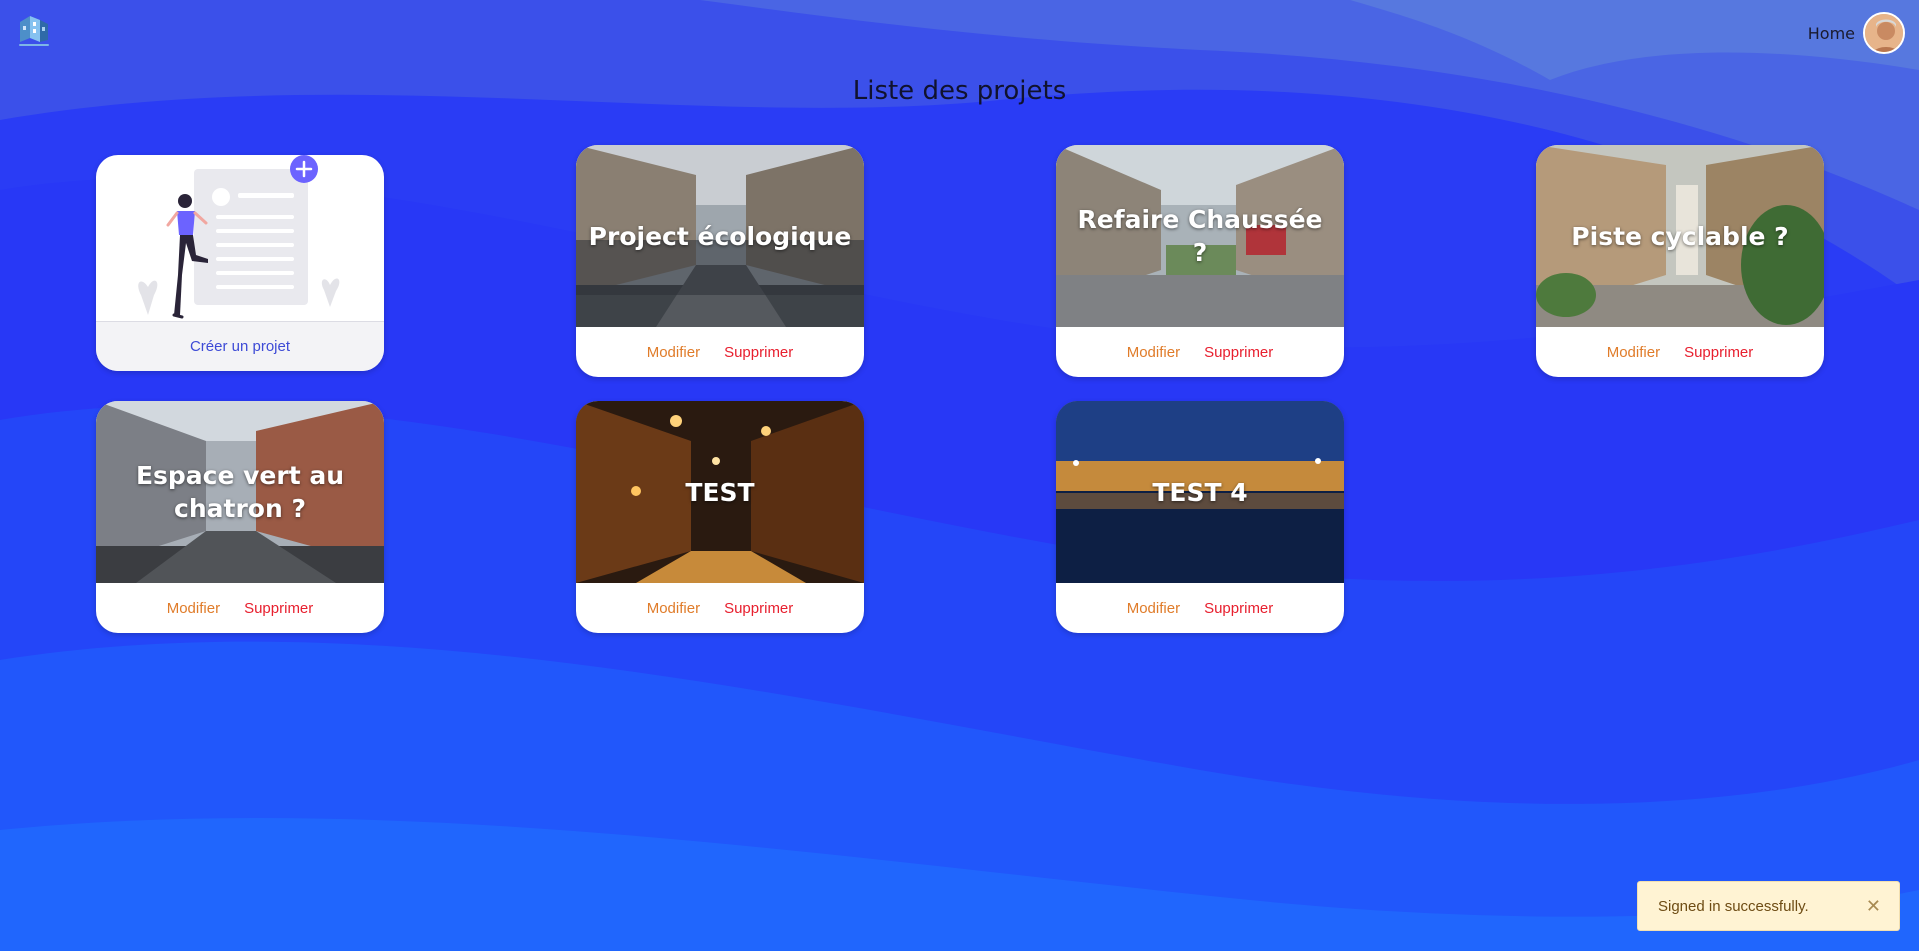  I want to click on mews-street-photo: Piste cyclable ?, so click(1680, 236).